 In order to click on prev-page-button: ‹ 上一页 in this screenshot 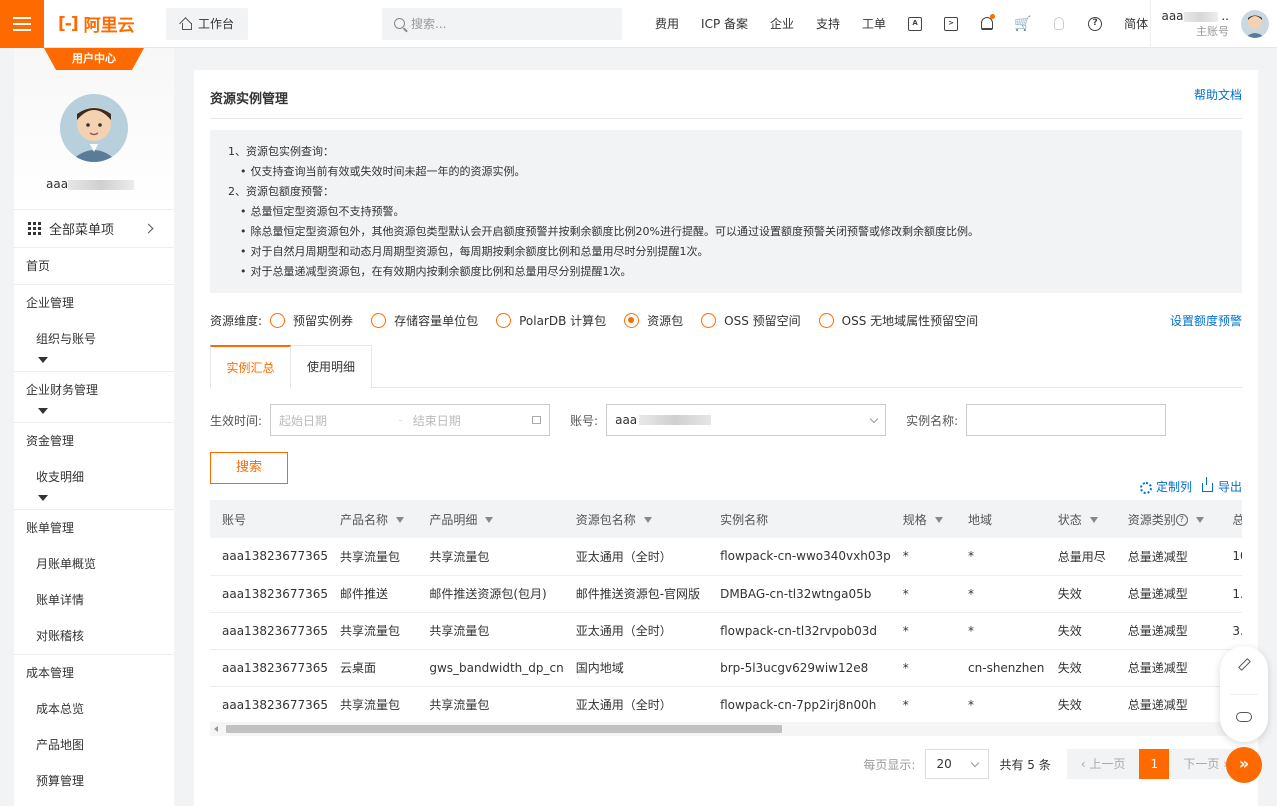, I will do `click(1103, 764)`.